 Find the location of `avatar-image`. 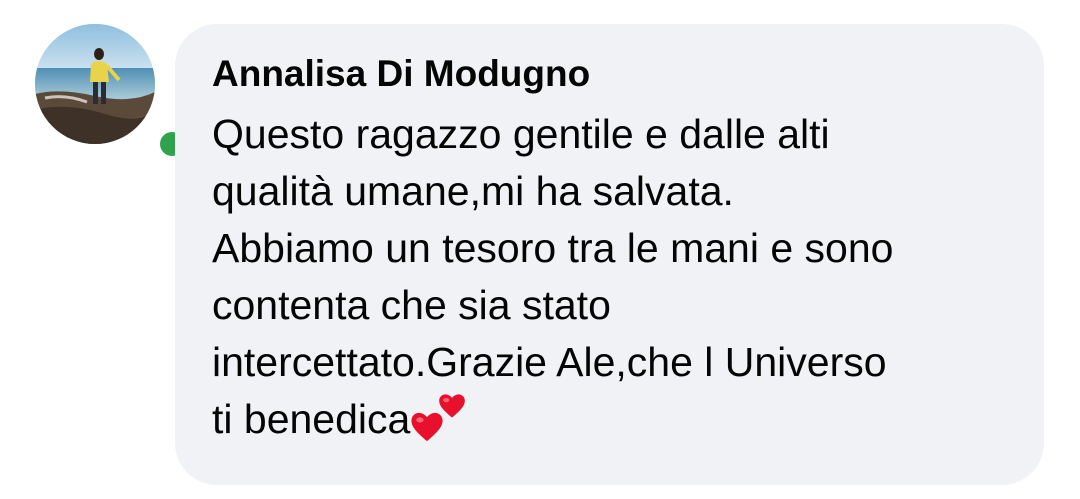

avatar-image is located at coordinates (95, 84).